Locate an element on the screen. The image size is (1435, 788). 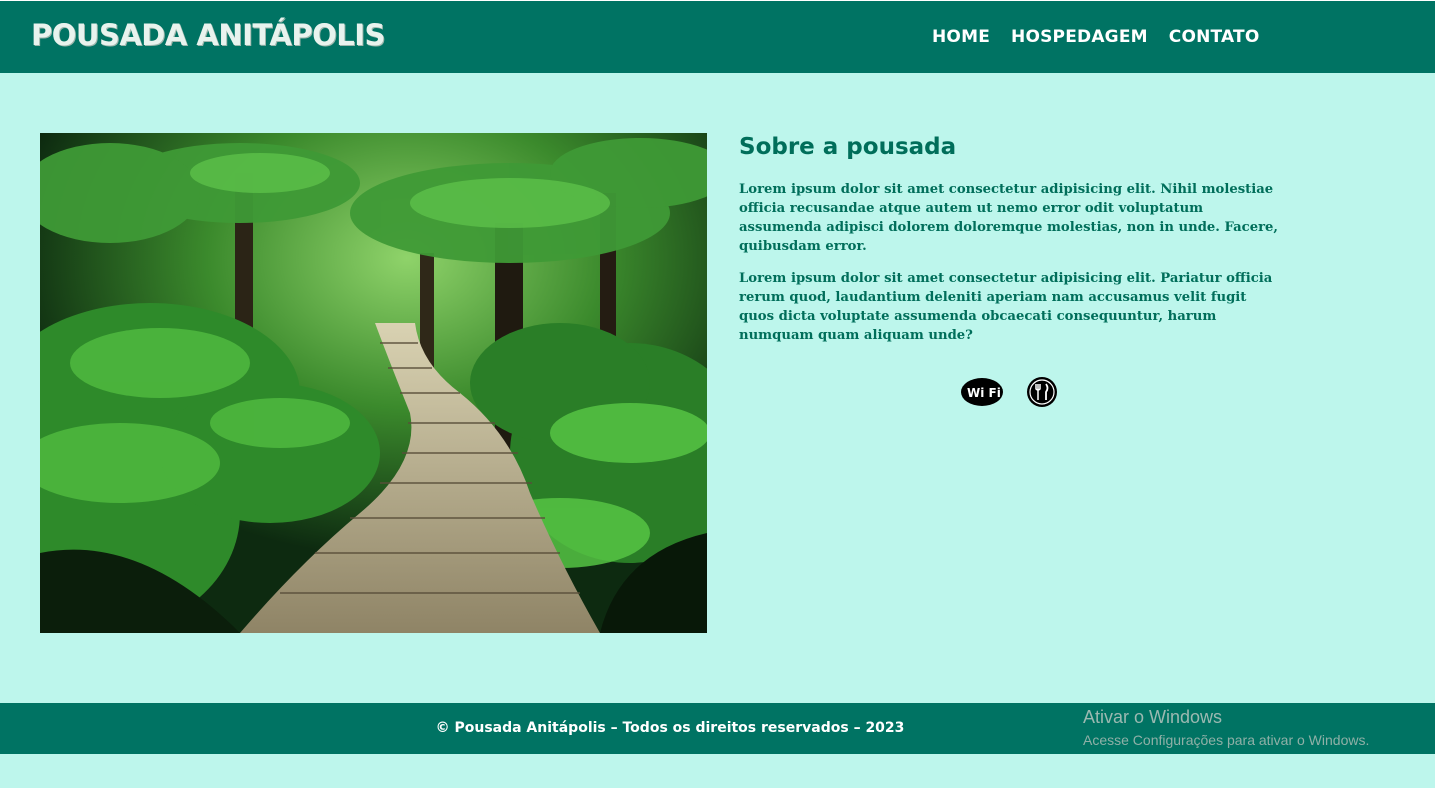
wifi-icon: Wi Fi is located at coordinates (983, 394).